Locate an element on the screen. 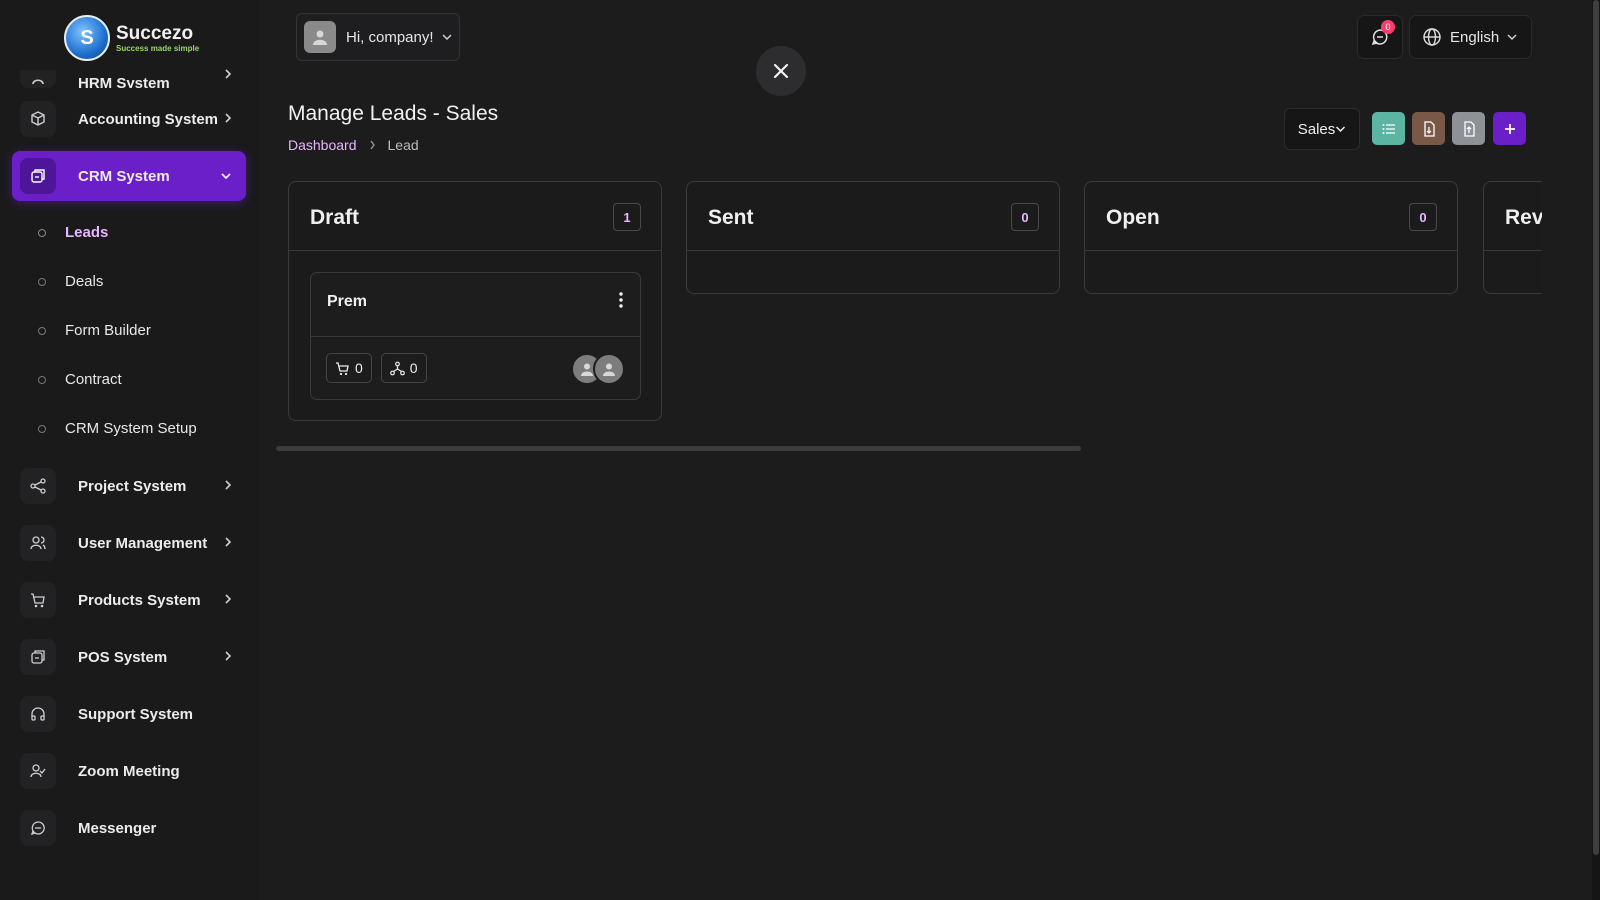  sidebar-item-label: POS System is located at coordinates (123, 657).